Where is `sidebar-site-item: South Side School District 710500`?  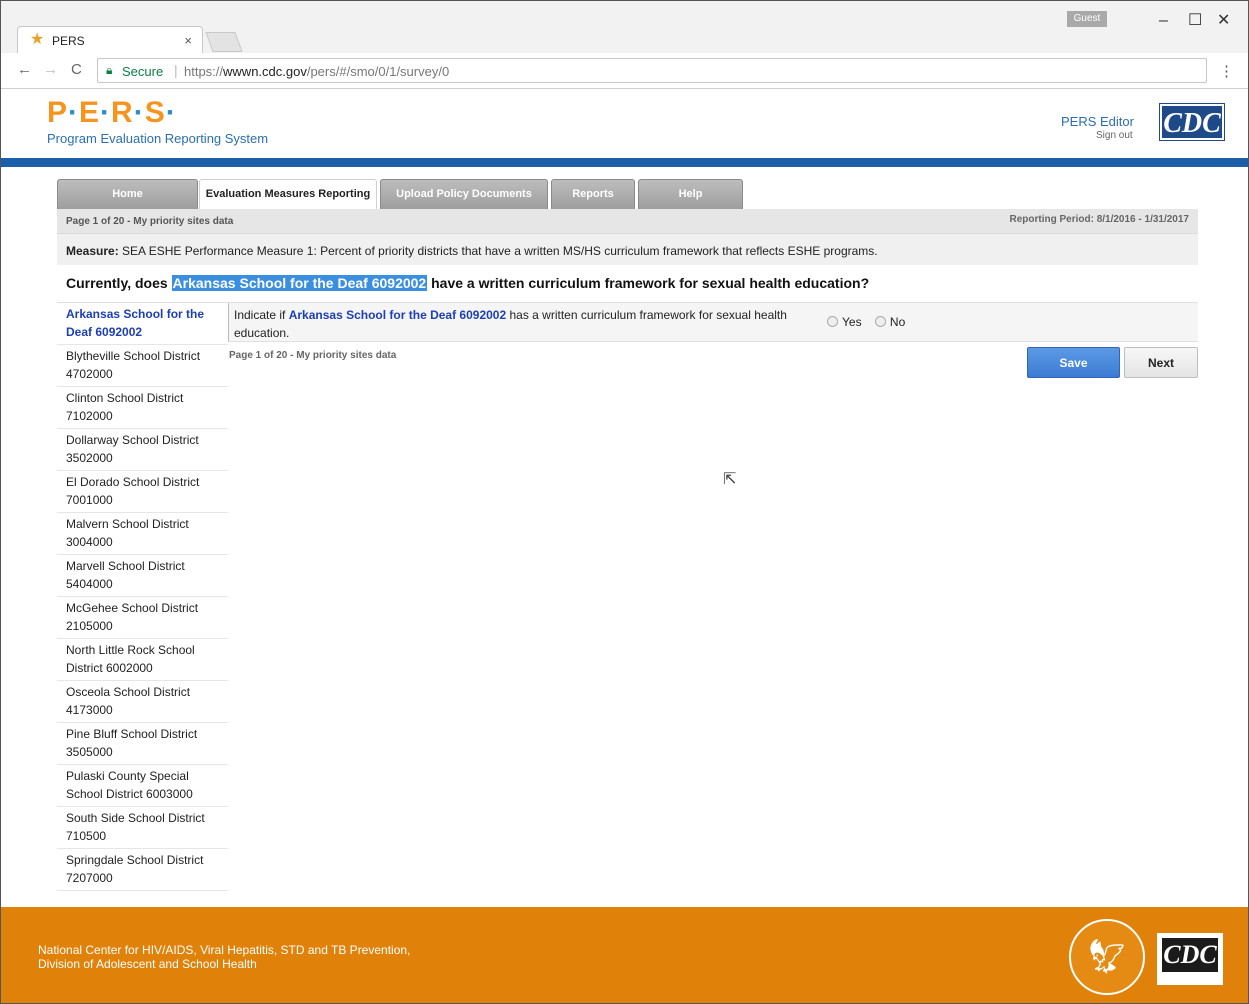 sidebar-site-item: South Side School District 710500 is located at coordinates (142, 828).